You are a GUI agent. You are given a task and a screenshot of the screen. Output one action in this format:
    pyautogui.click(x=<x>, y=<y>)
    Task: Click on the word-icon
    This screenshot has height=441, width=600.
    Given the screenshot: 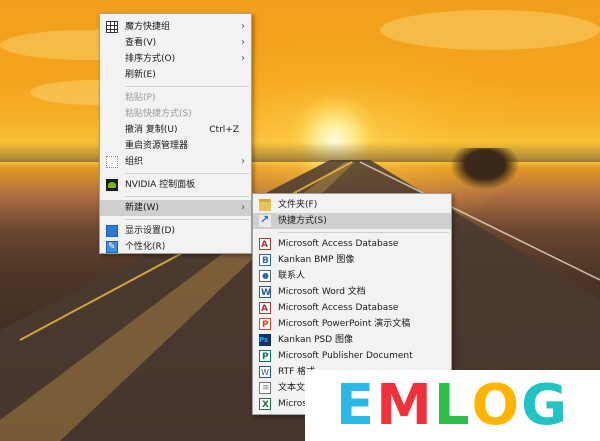 What is the action you would take?
    pyautogui.click(x=265, y=293)
    